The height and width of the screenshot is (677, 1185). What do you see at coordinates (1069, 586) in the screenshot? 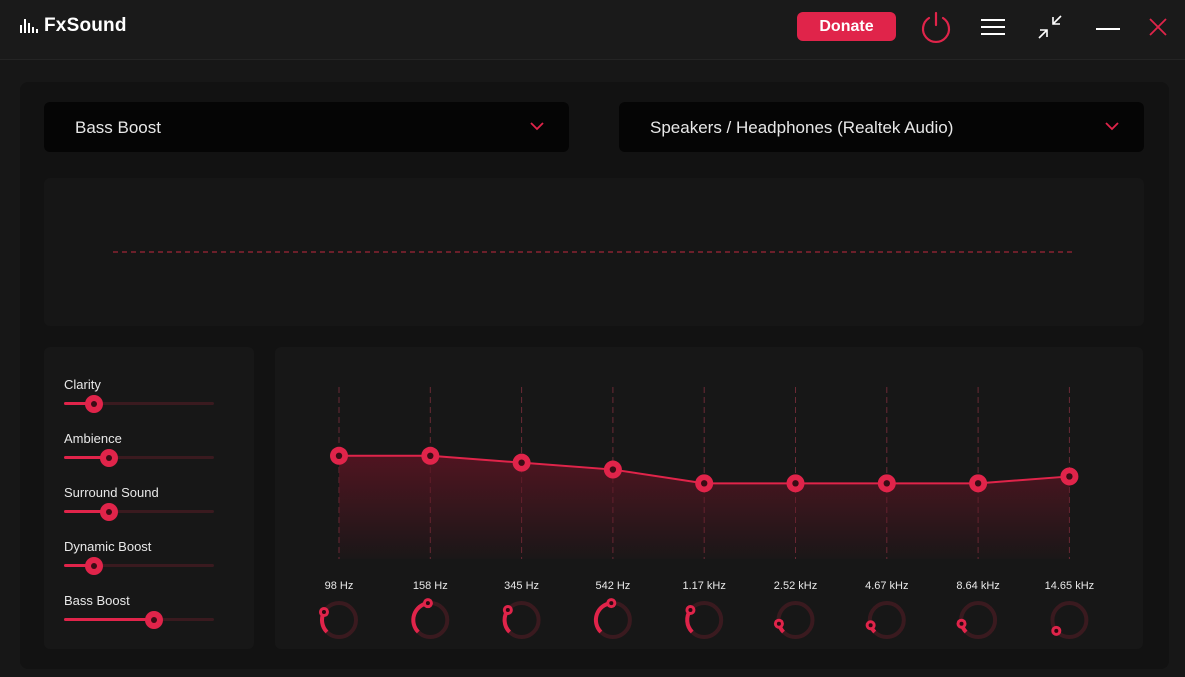
I see `eq-band-label: 14.65 kHz` at bounding box center [1069, 586].